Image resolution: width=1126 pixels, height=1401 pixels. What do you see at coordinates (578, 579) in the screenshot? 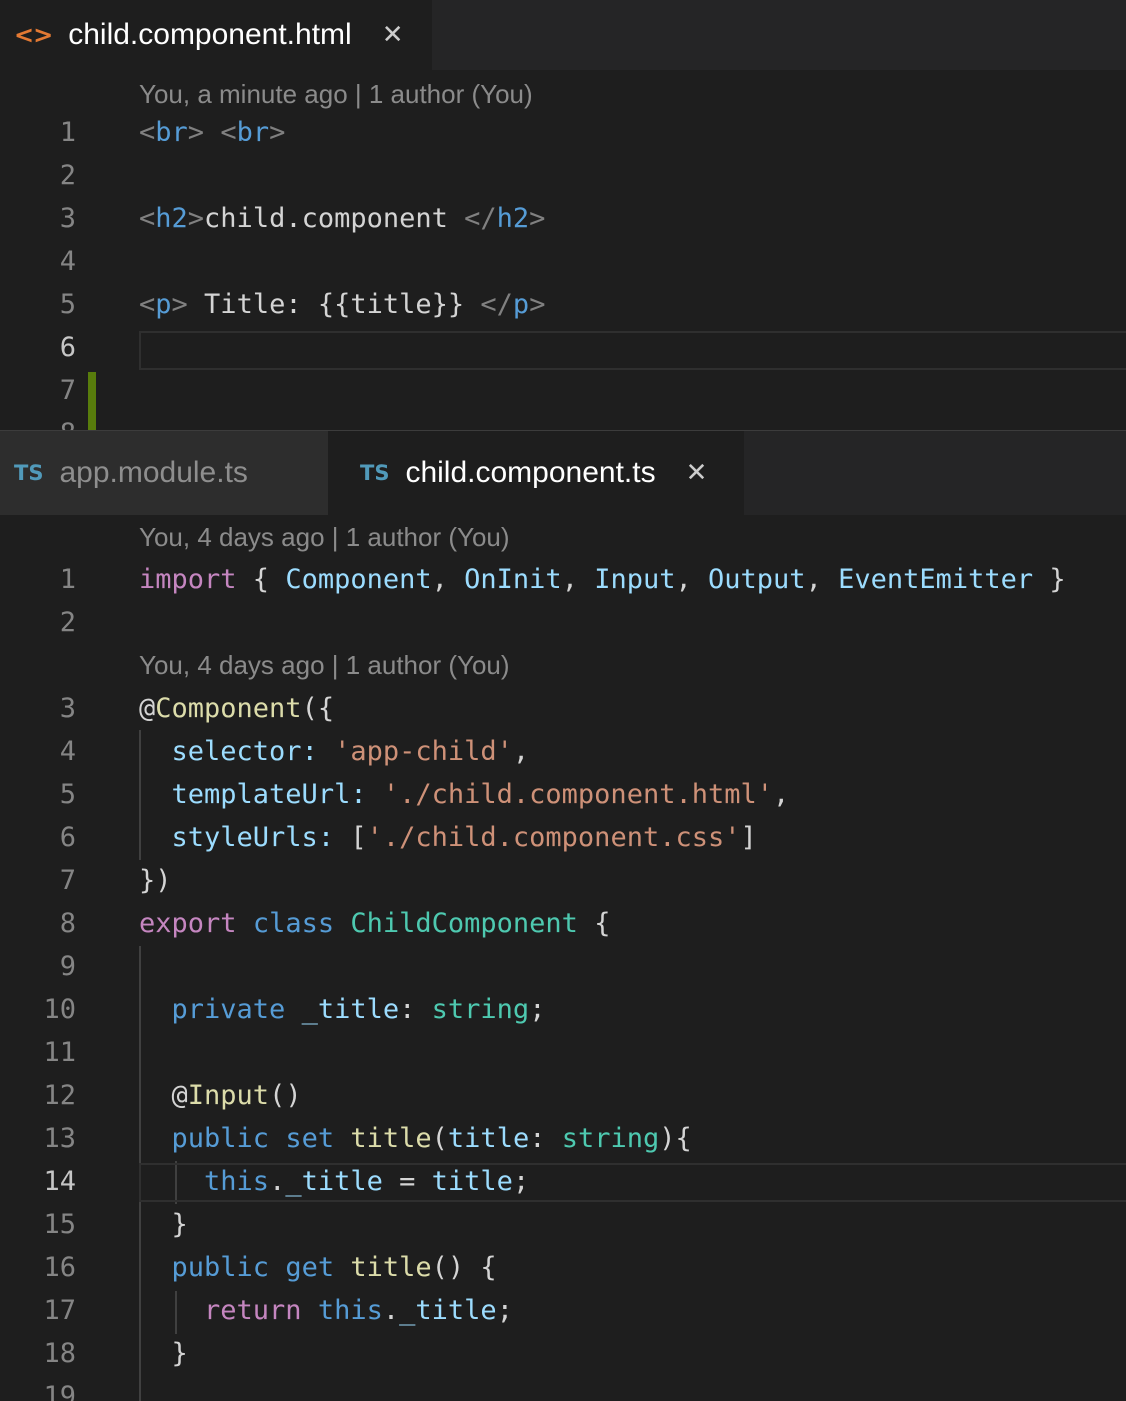
I see `code-token: ,` at bounding box center [578, 579].